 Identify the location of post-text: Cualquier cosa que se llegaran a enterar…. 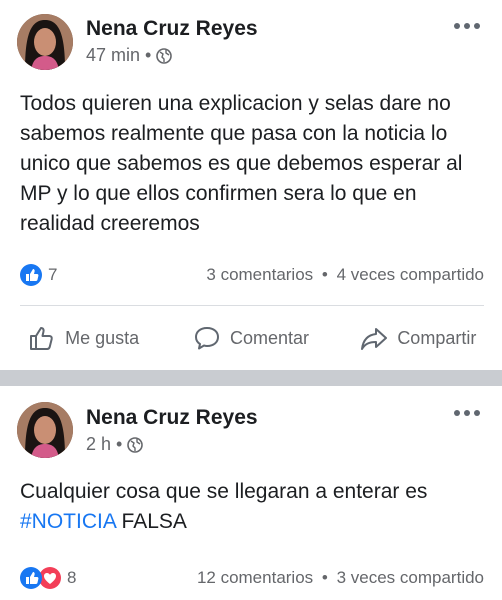
(254, 507).